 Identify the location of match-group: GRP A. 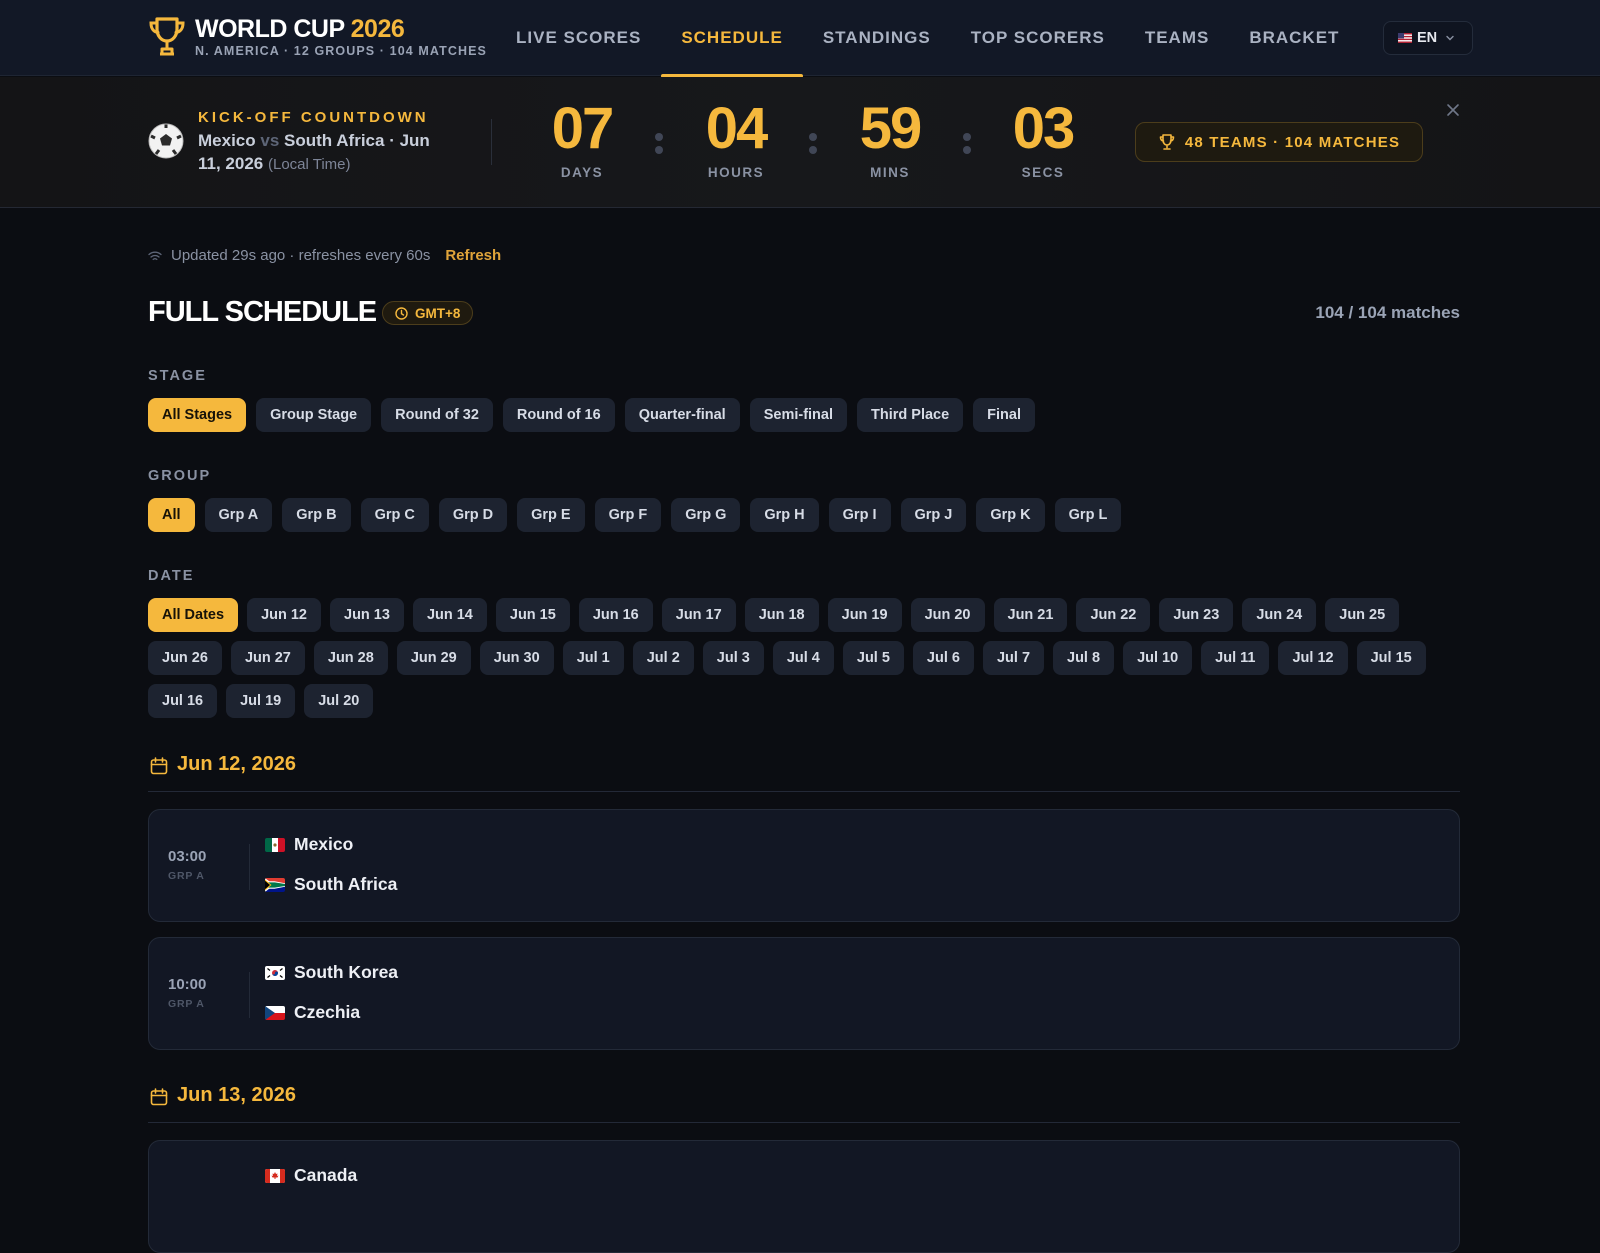
(186, 876).